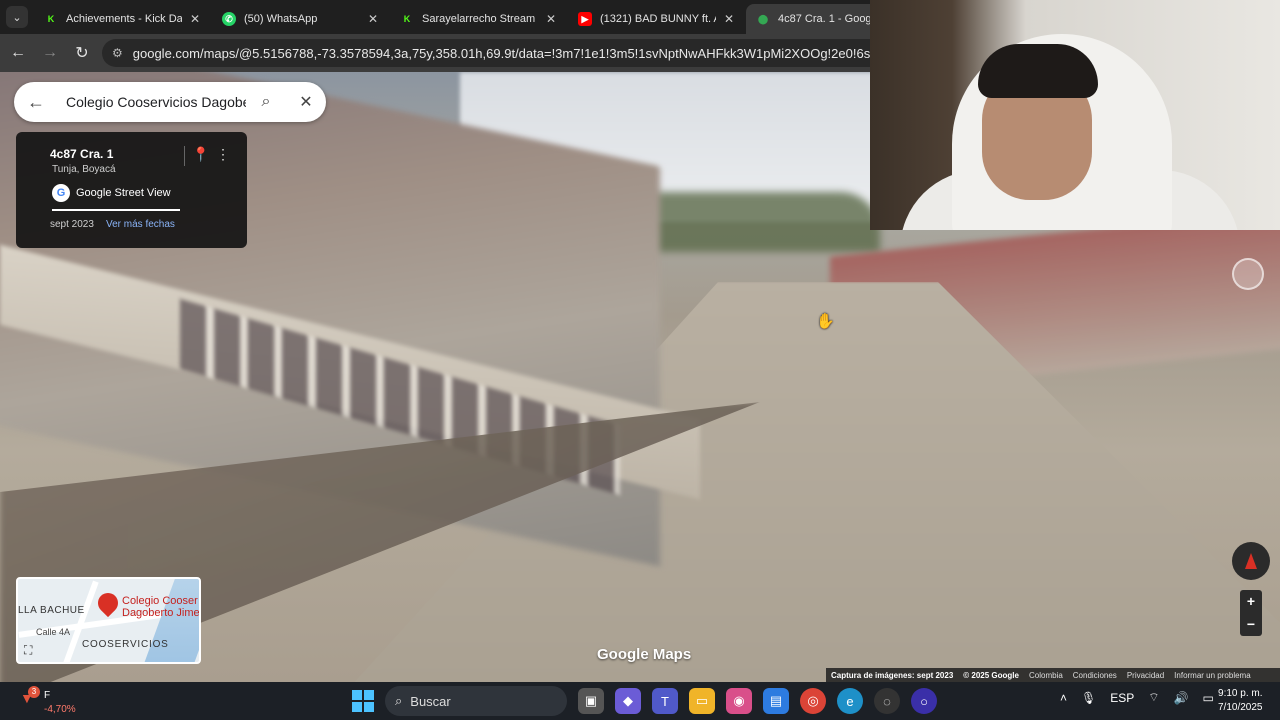 The image size is (1280, 720). I want to click on assistant-icon: ○, so click(924, 701).